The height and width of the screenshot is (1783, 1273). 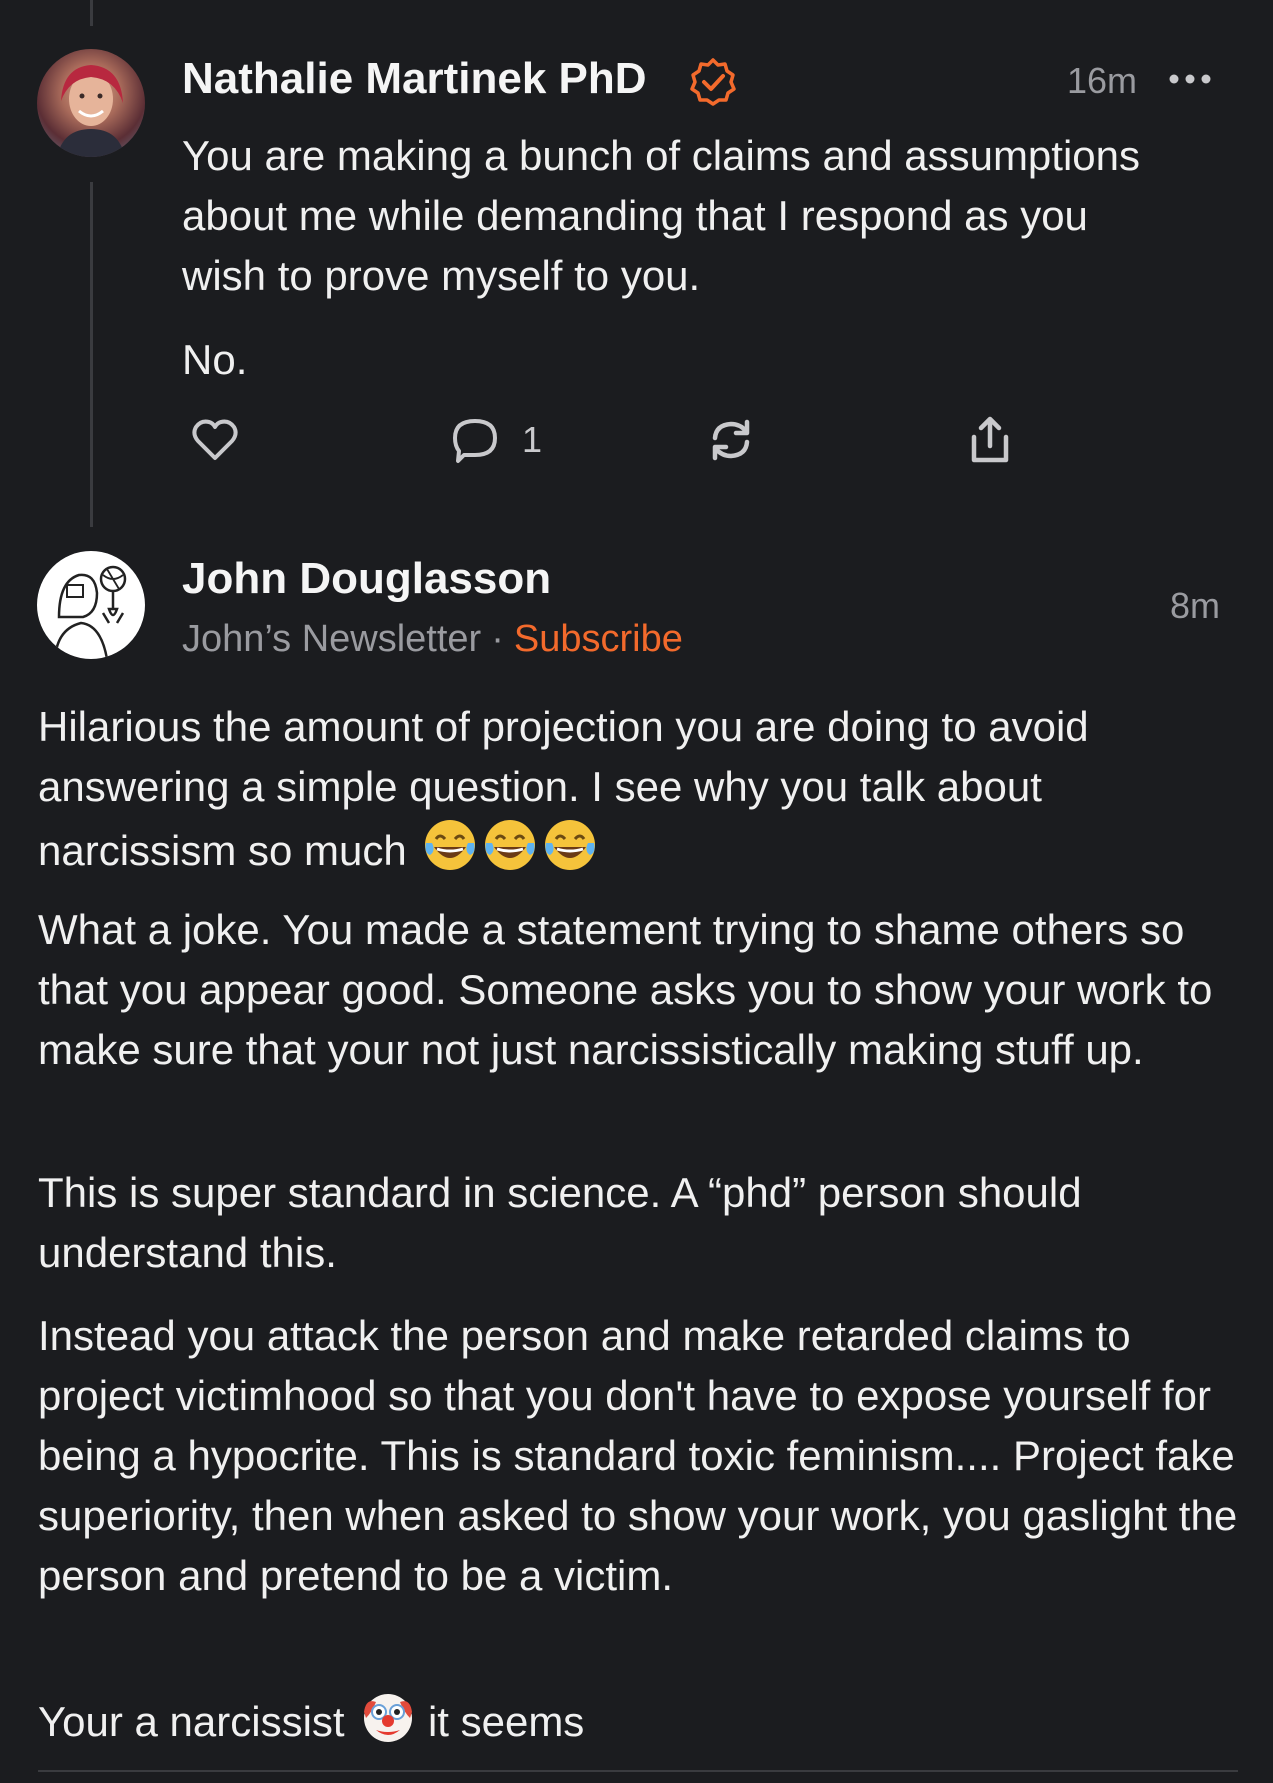 What do you see at coordinates (713, 82) in the screenshot?
I see `verified-badge-icon` at bounding box center [713, 82].